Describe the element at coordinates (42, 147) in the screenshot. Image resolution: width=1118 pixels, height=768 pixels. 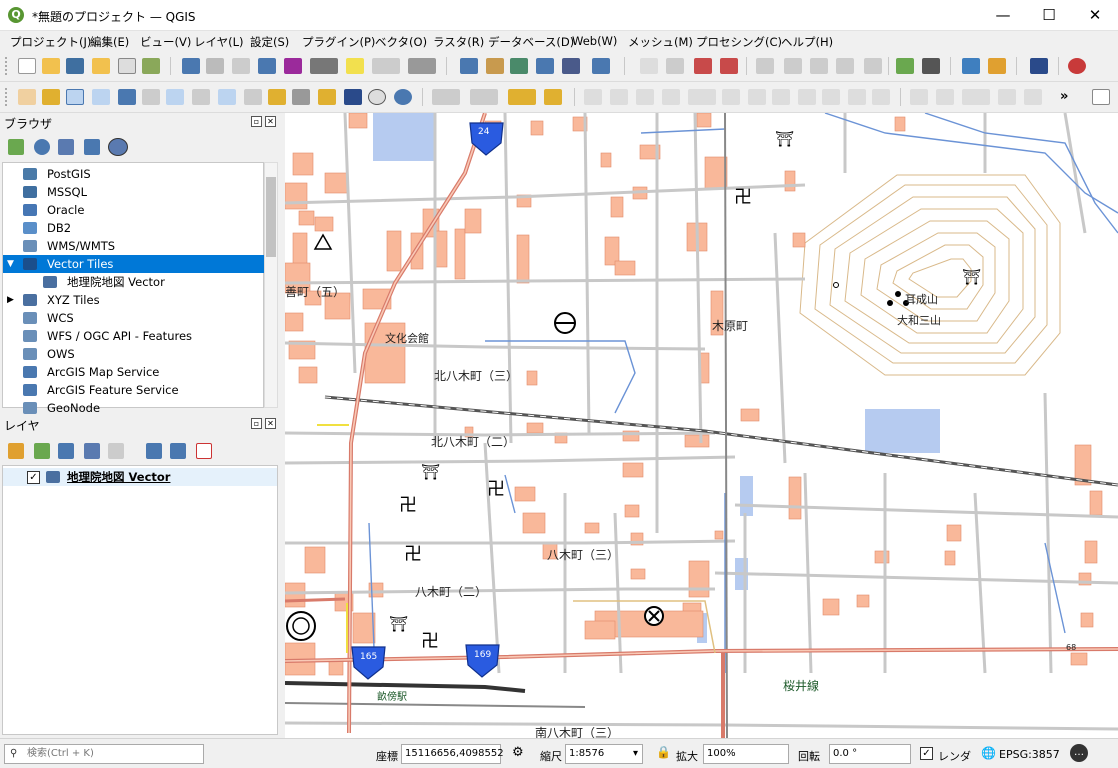
I see `refresh-browser-icon` at that location.